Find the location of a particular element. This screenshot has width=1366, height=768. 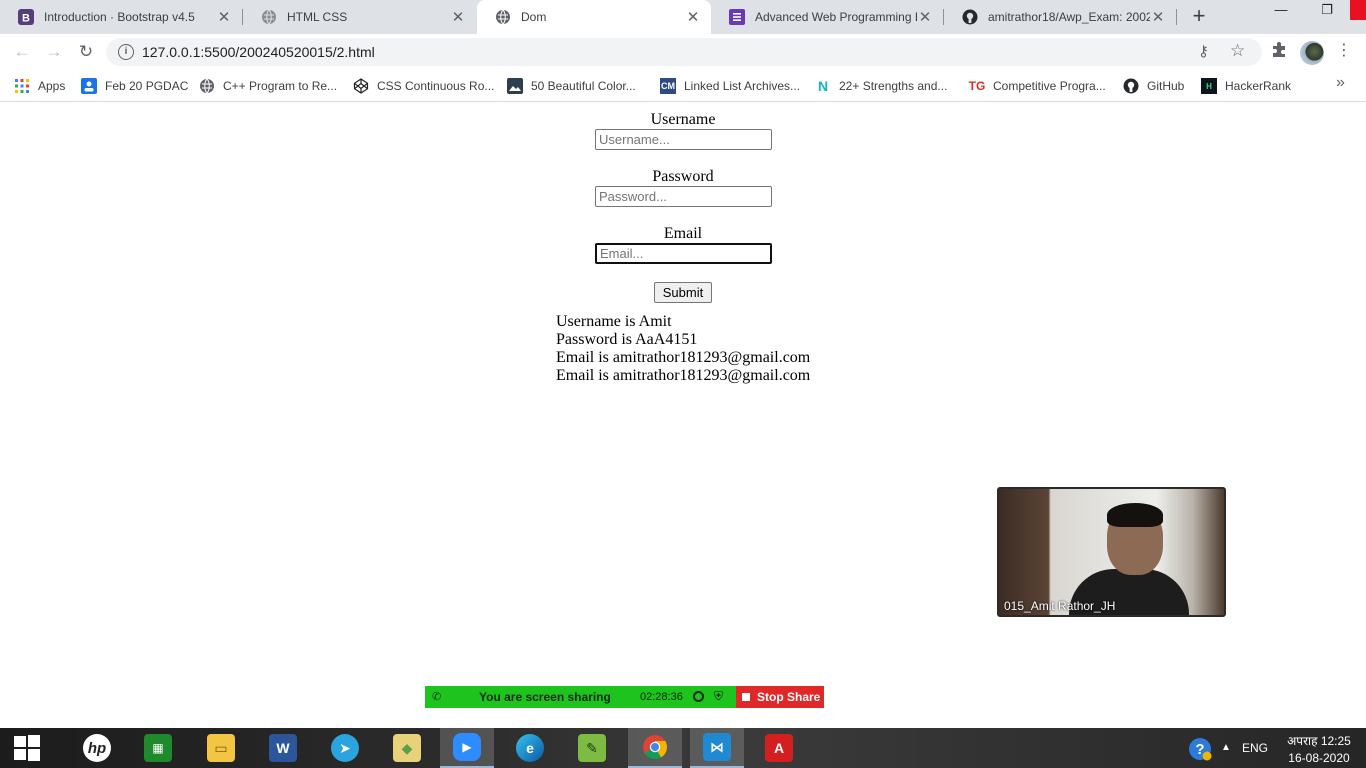

n-icon: N is located at coordinates (823, 86).